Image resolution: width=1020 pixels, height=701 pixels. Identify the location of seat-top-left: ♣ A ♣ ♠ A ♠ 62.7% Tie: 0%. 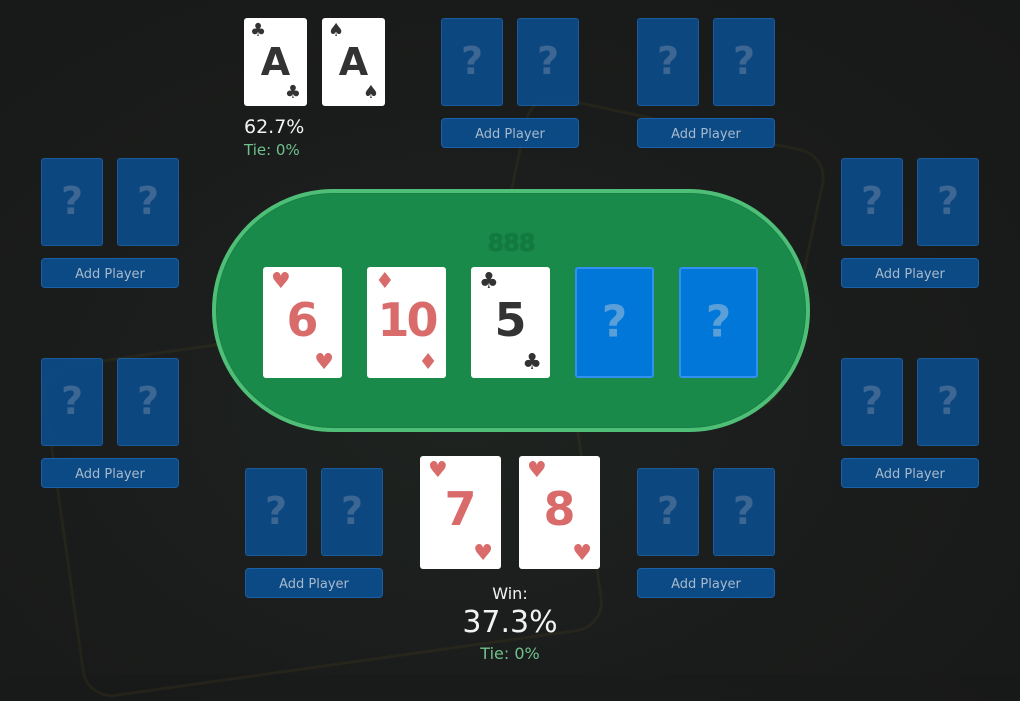
(314, 88).